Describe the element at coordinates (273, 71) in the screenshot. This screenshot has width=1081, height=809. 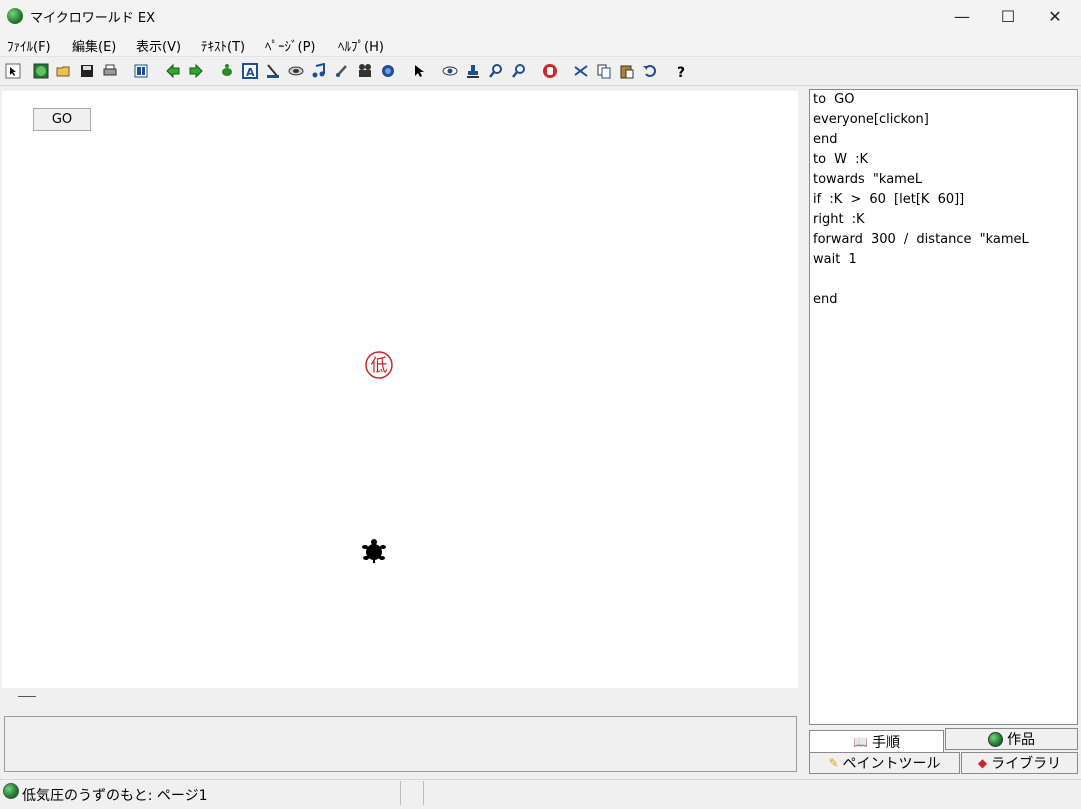
I see `slider-icon` at that location.